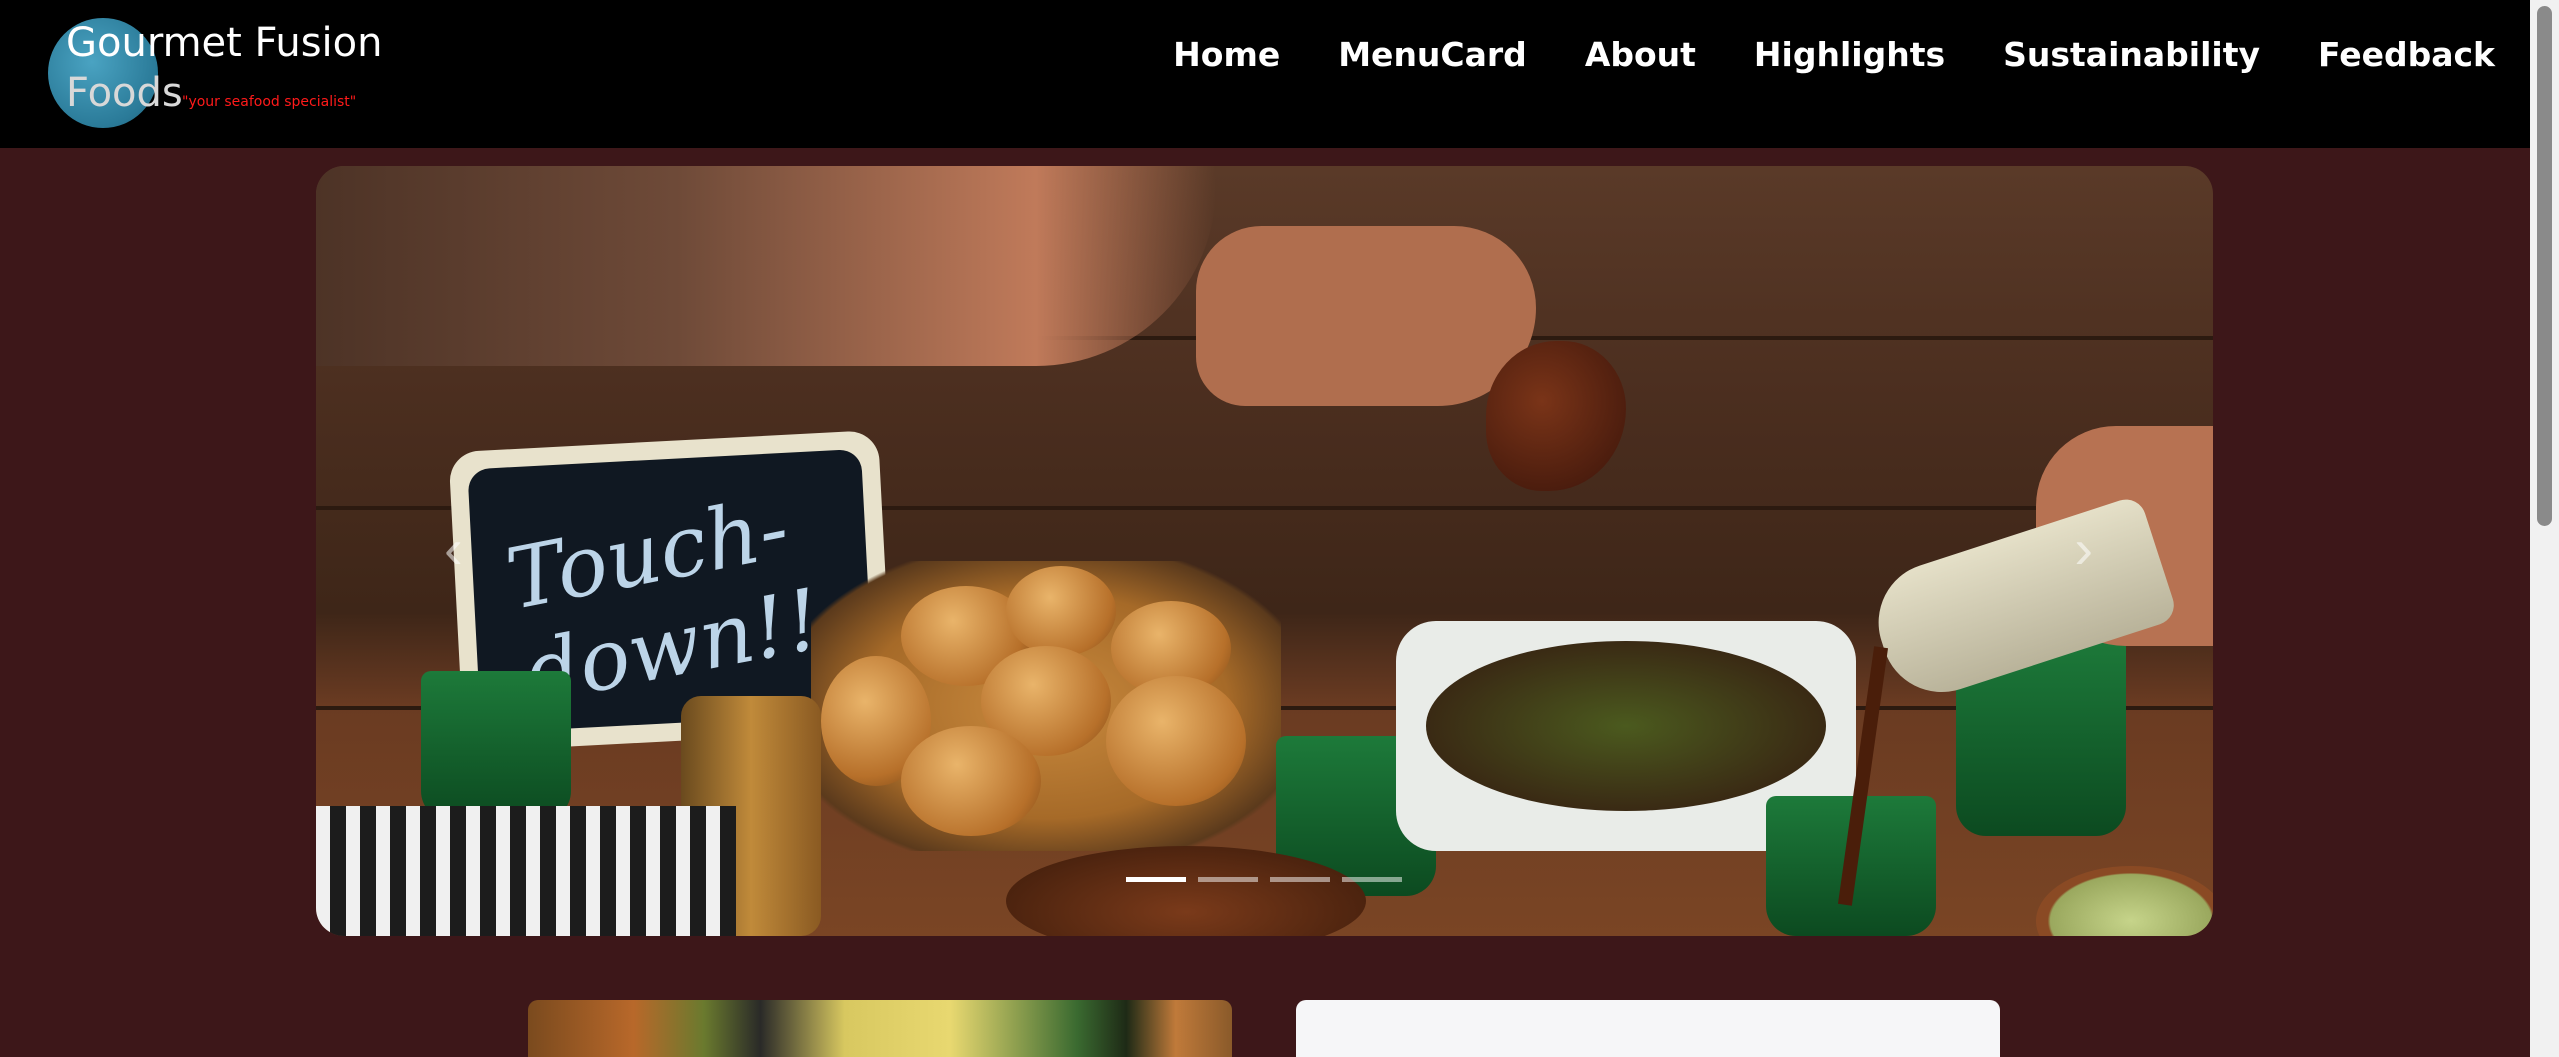  What do you see at coordinates (880, 1028) in the screenshot?
I see `menu-card-image` at bounding box center [880, 1028].